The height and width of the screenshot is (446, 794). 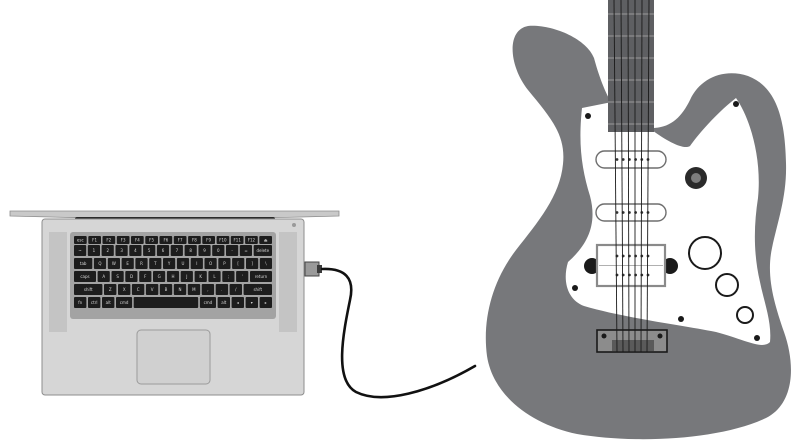 What do you see at coordinates (121, 250) in the screenshot?
I see `key: 3` at bounding box center [121, 250].